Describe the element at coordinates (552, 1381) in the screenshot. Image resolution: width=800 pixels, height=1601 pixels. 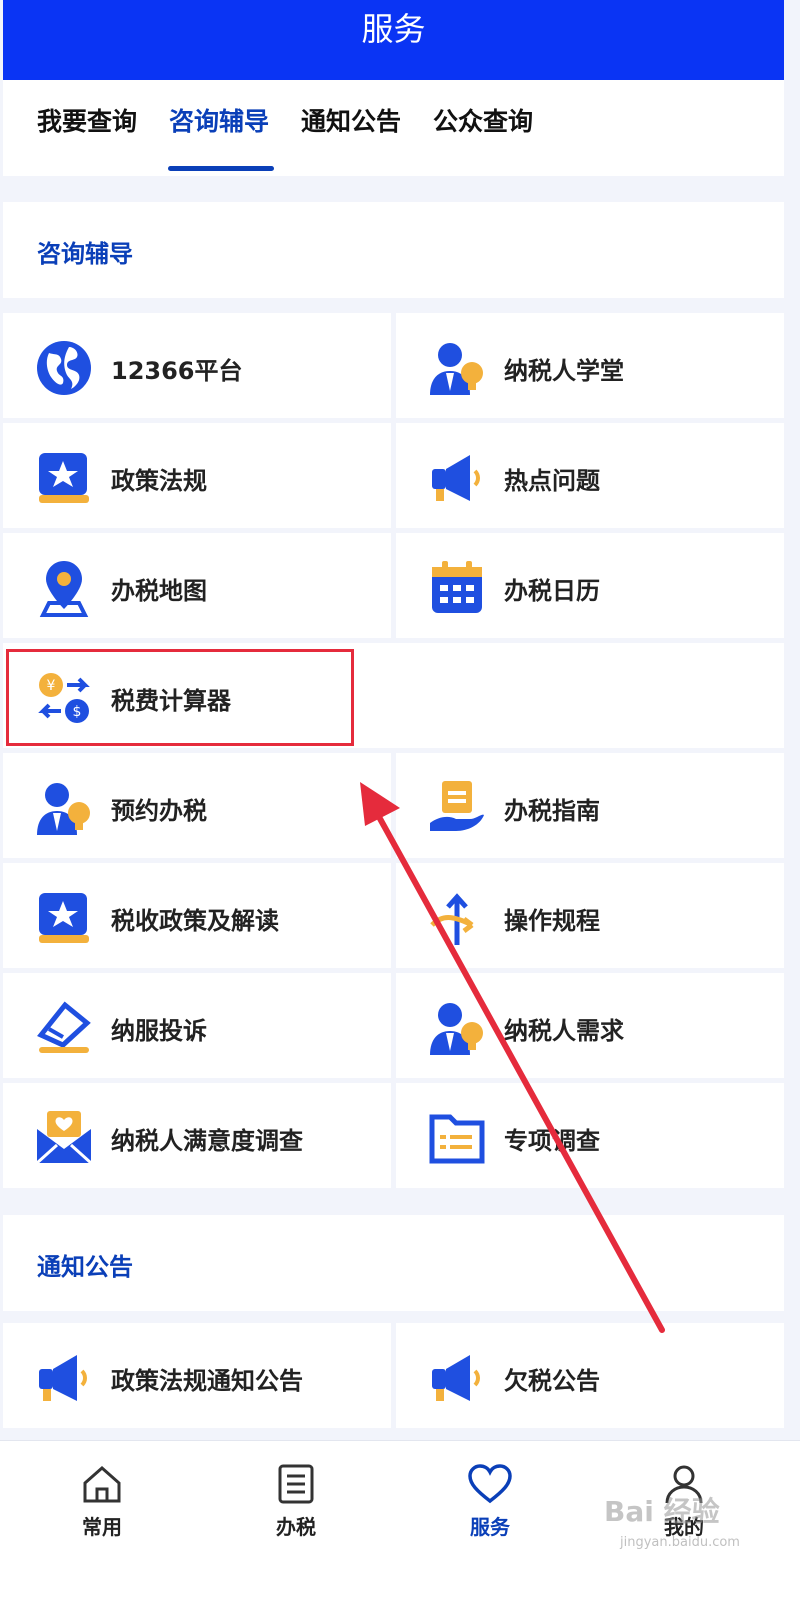
I see `service-item-label: 欠税公告` at that location.